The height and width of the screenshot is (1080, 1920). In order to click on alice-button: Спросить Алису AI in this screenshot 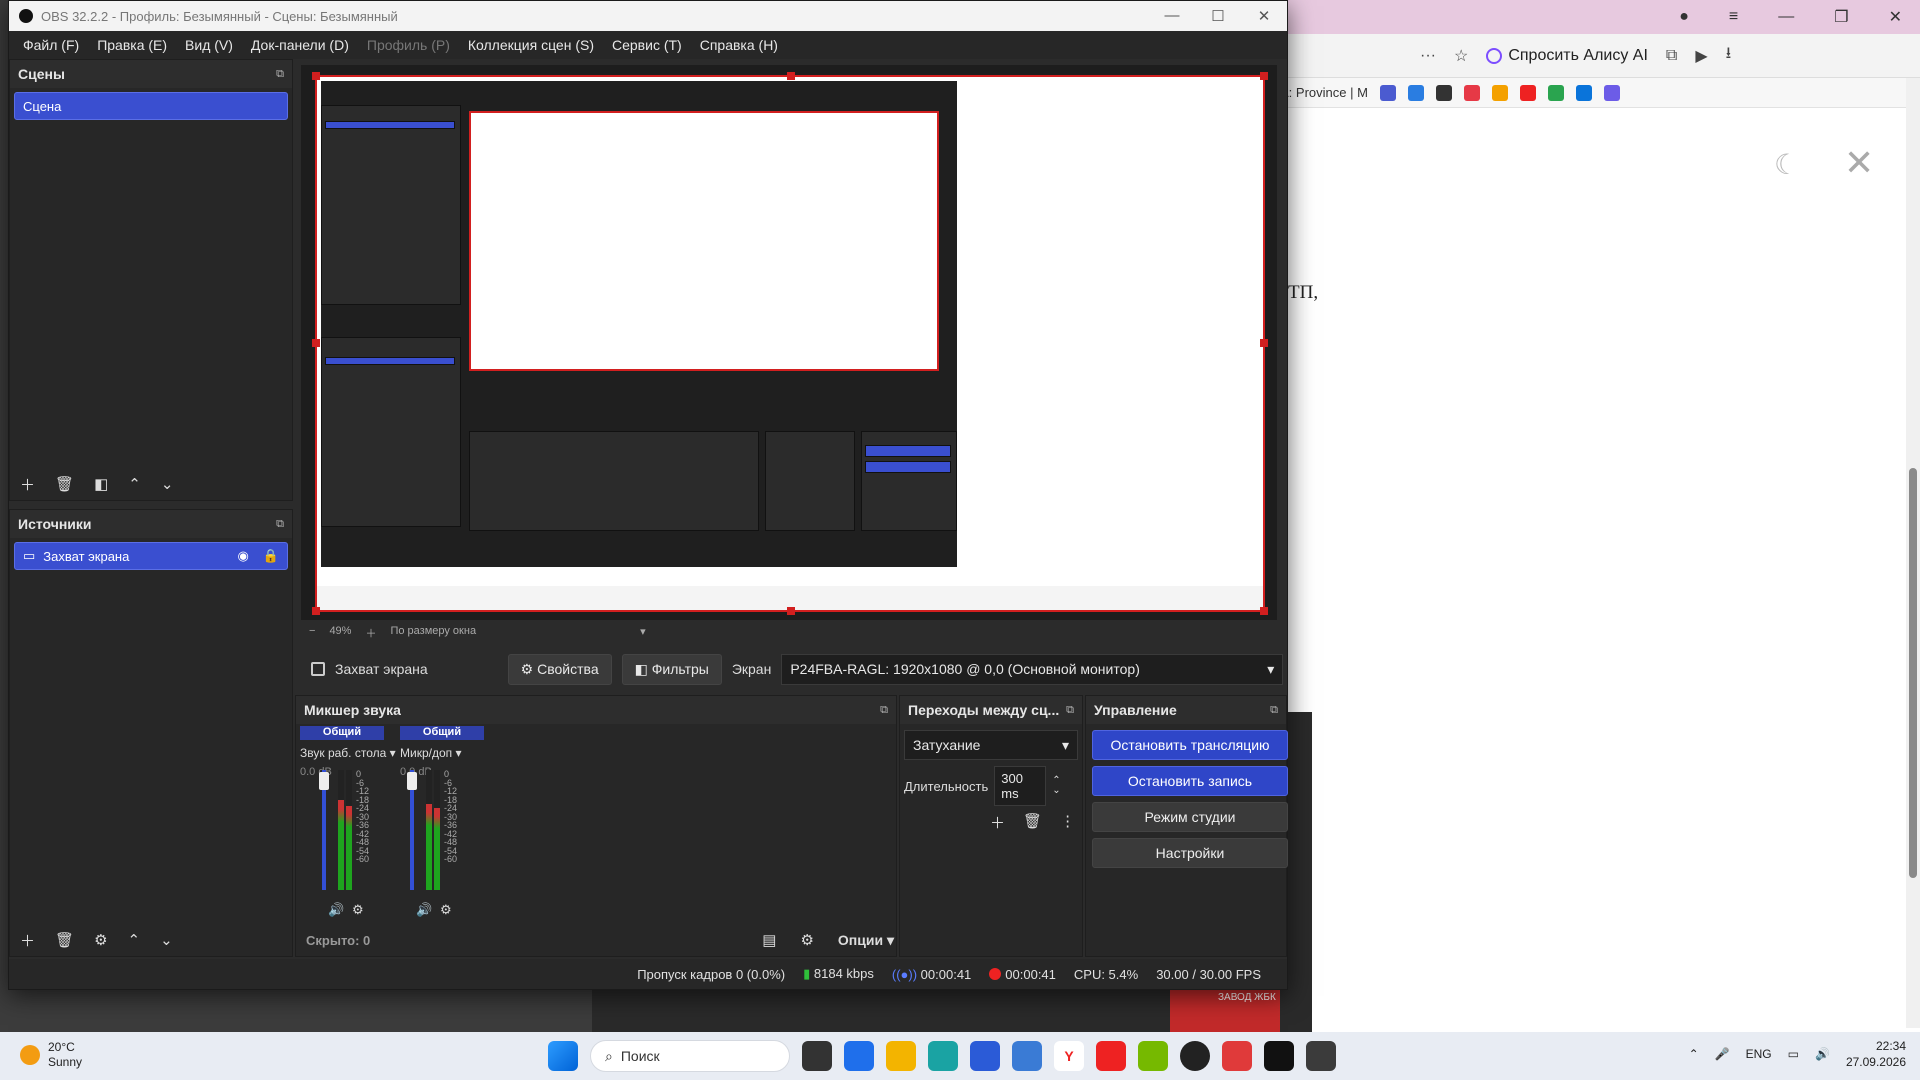, I will do `click(1567, 56)`.